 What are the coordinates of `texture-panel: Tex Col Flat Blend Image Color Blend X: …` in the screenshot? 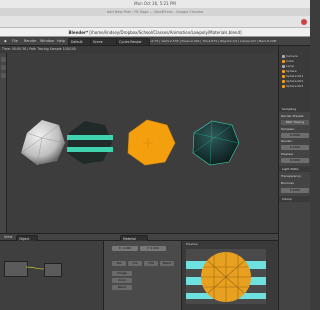 It's located at (143, 275).